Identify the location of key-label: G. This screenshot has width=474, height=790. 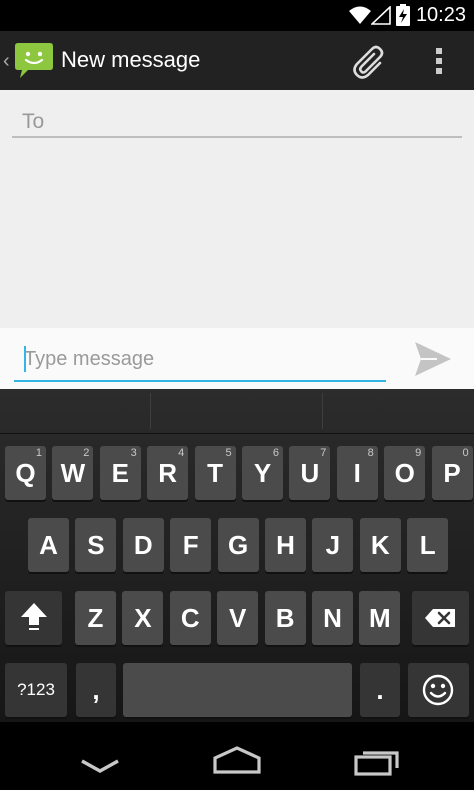
(238, 545).